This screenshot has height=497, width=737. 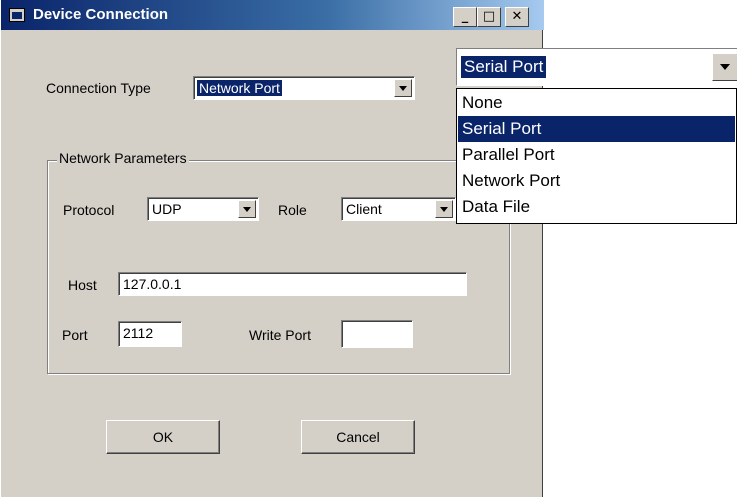 What do you see at coordinates (377, 334) in the screenshot?
I see `write-port-input` at bounding box center [377, 334].